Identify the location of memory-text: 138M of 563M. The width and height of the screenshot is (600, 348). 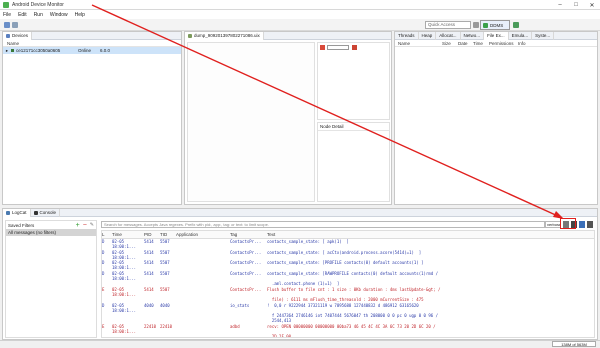
(574, 344).